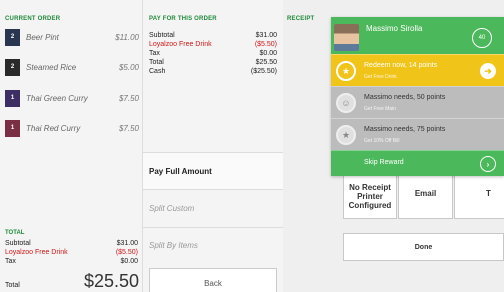 The image size is (504, 292). Describe the element at coordinates (213, 280) in the screenshot. I see `back-button: Back` at that location.